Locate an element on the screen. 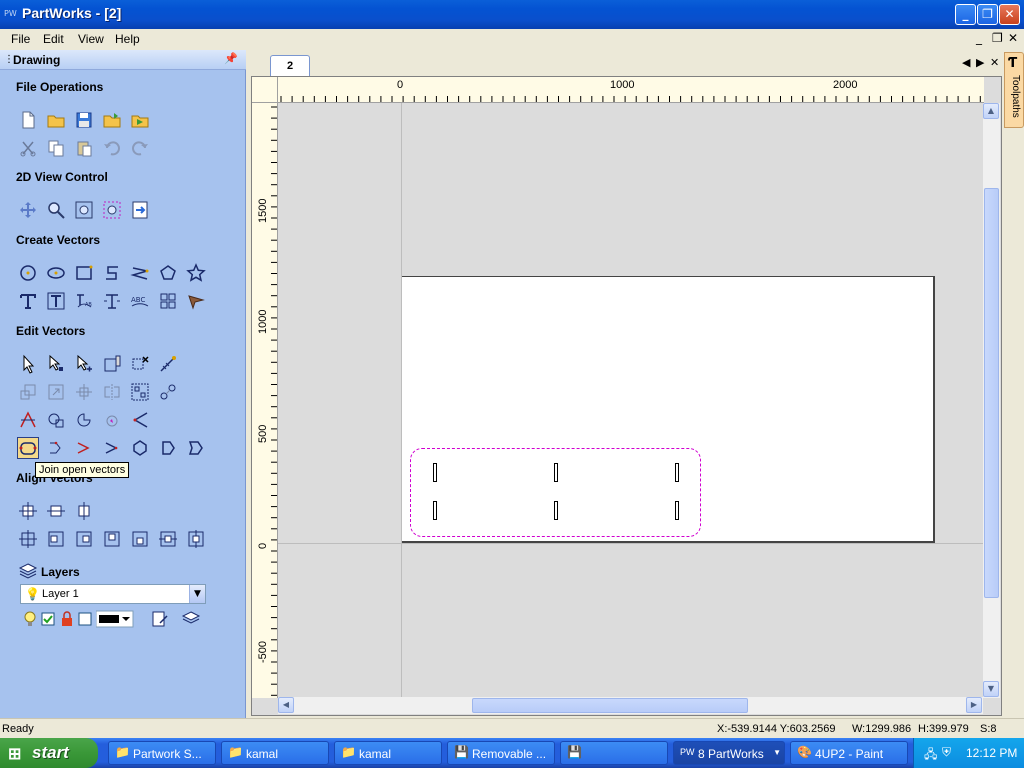 The image size is (1024, 768). align-h-center-icon is located at coordinates (168, 539).